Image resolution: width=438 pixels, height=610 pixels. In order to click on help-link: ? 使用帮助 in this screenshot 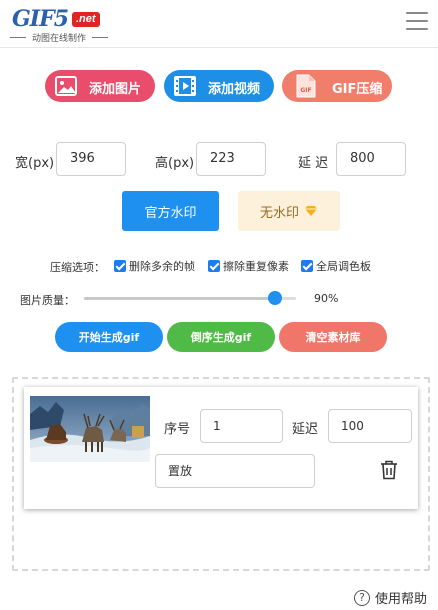, I will do `click(390, 597)`.